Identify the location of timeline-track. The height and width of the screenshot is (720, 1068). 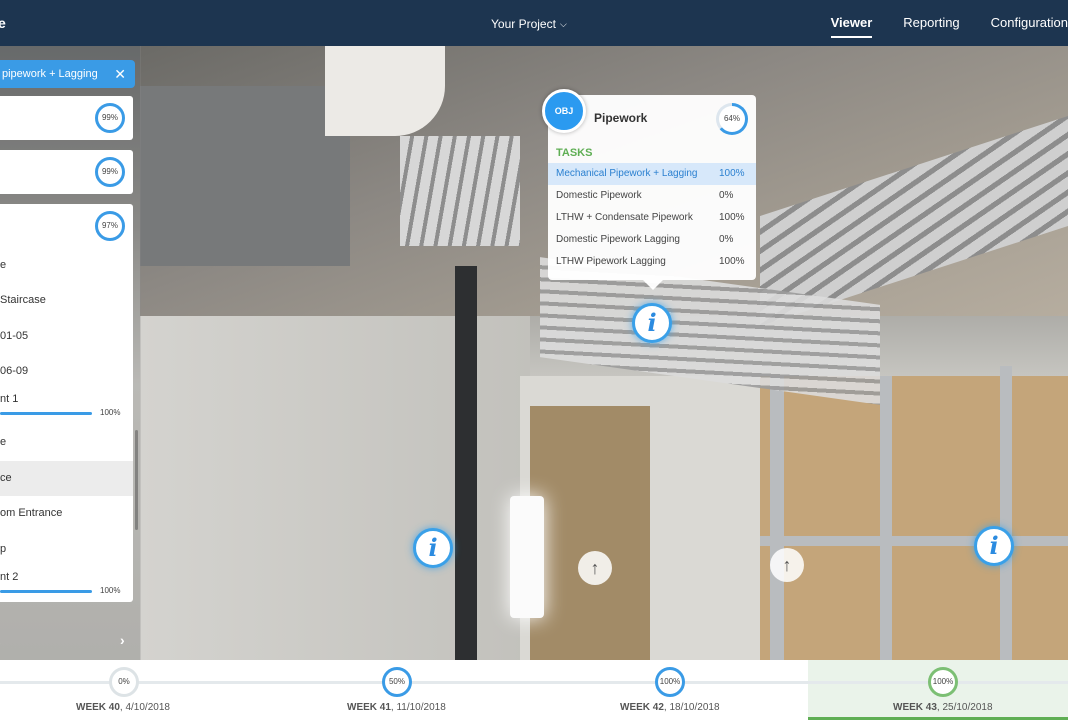
(534, 682).